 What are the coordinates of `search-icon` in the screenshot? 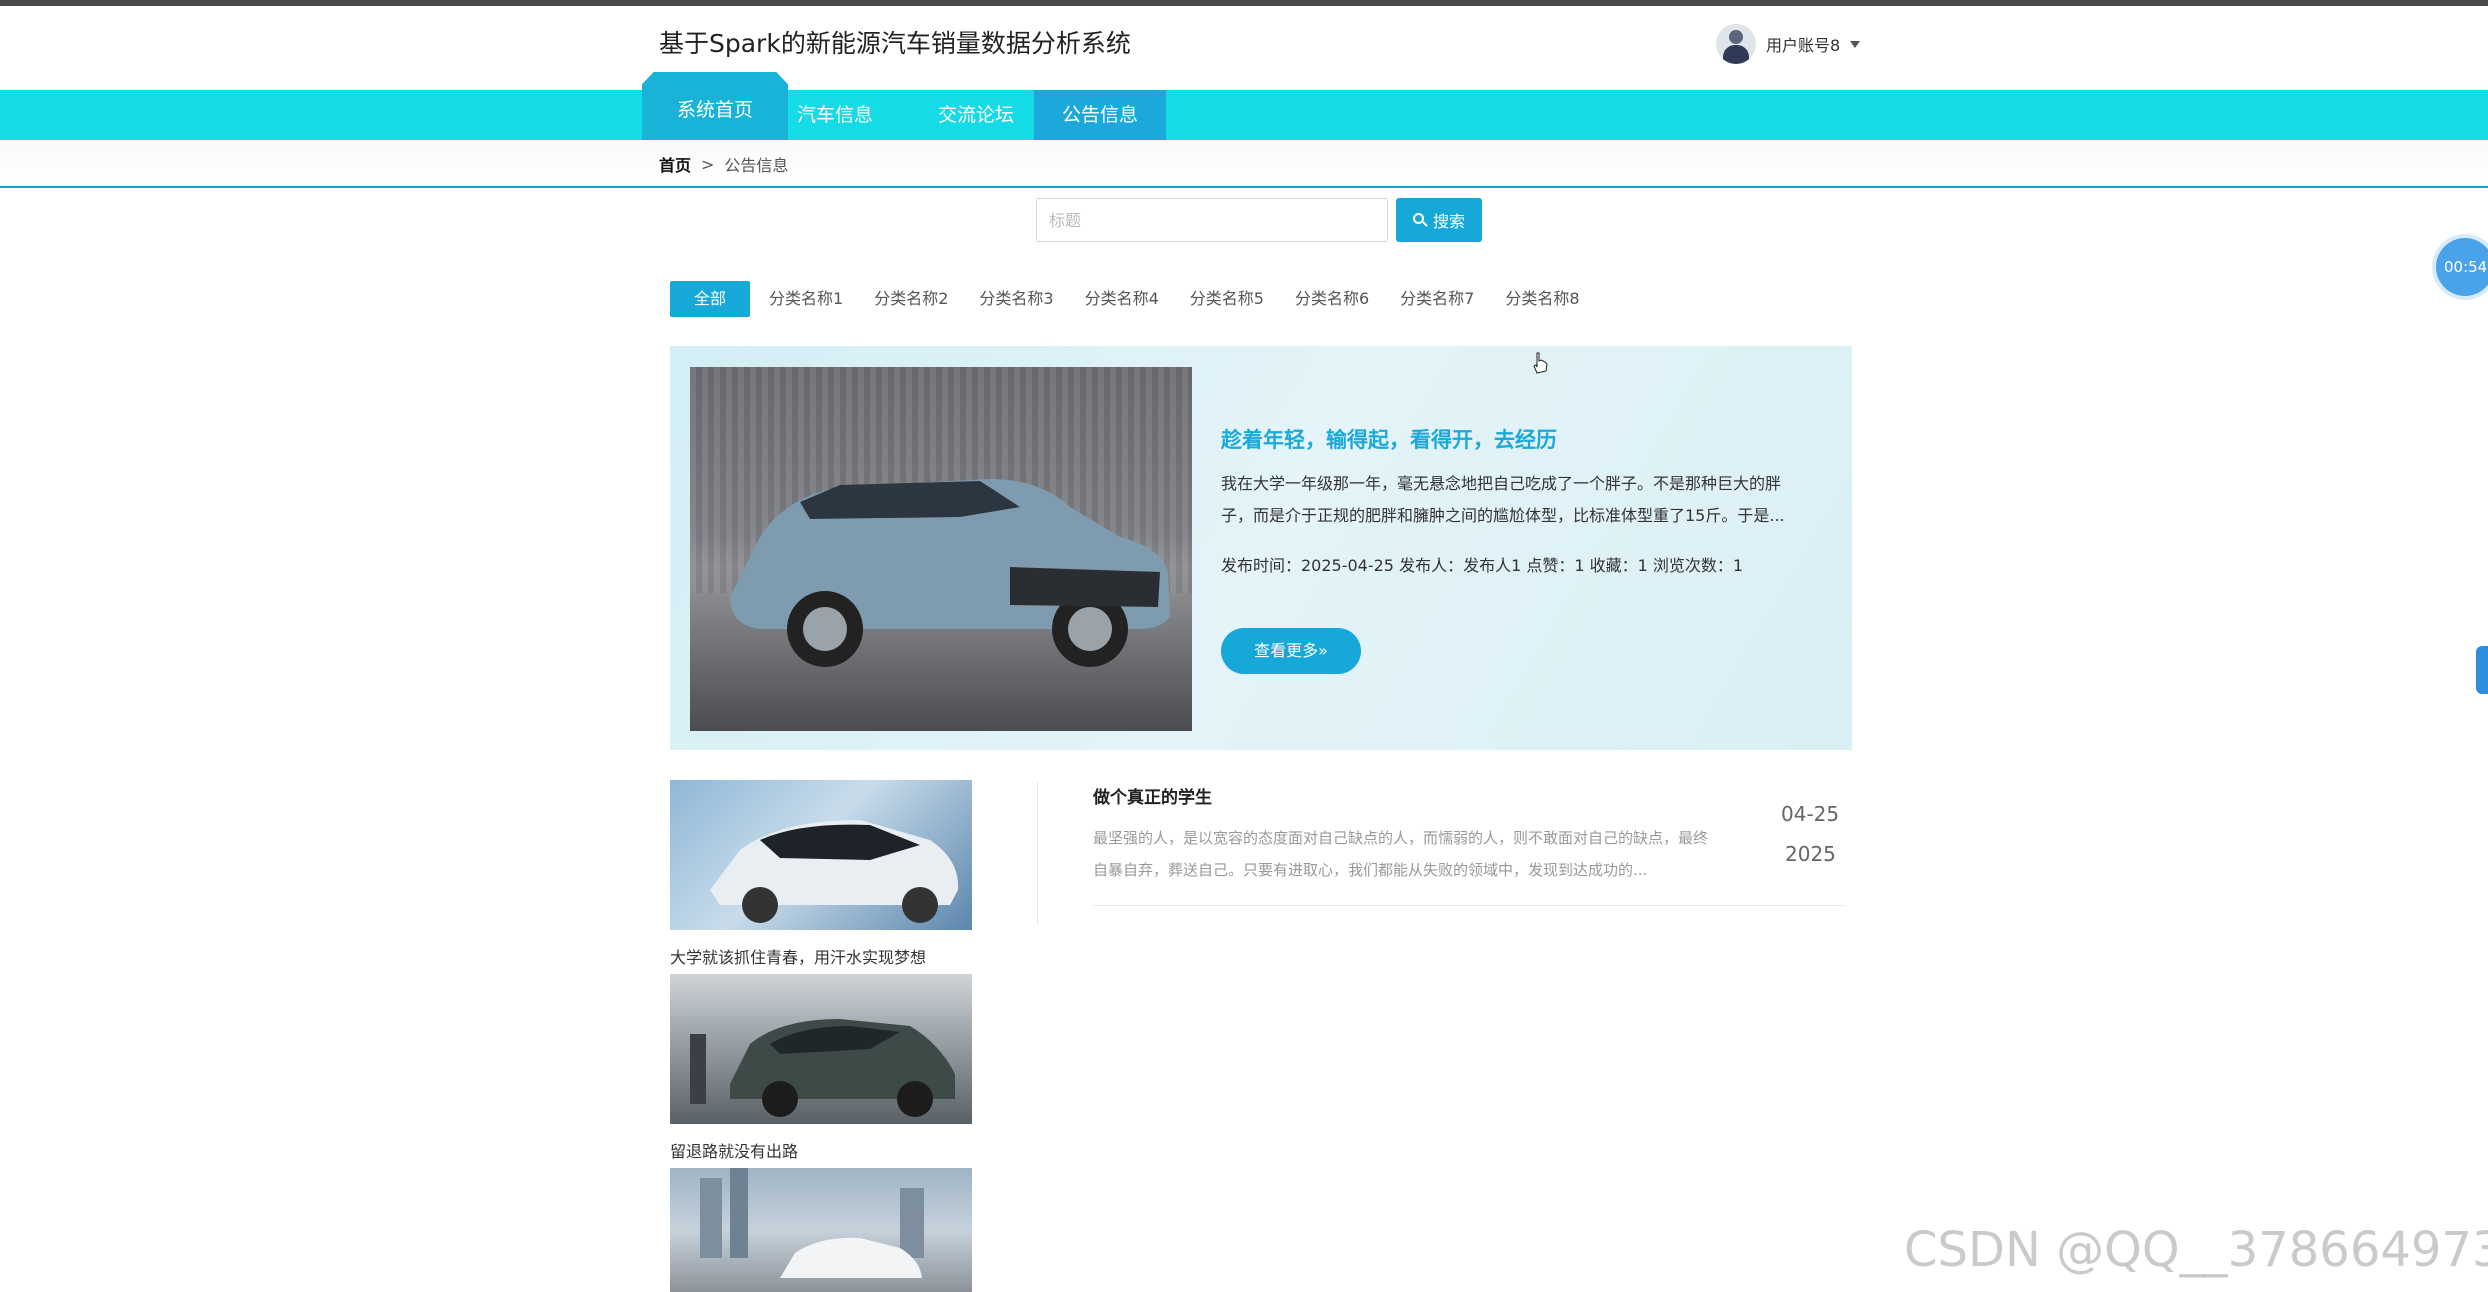 It's located at (1420, 220).